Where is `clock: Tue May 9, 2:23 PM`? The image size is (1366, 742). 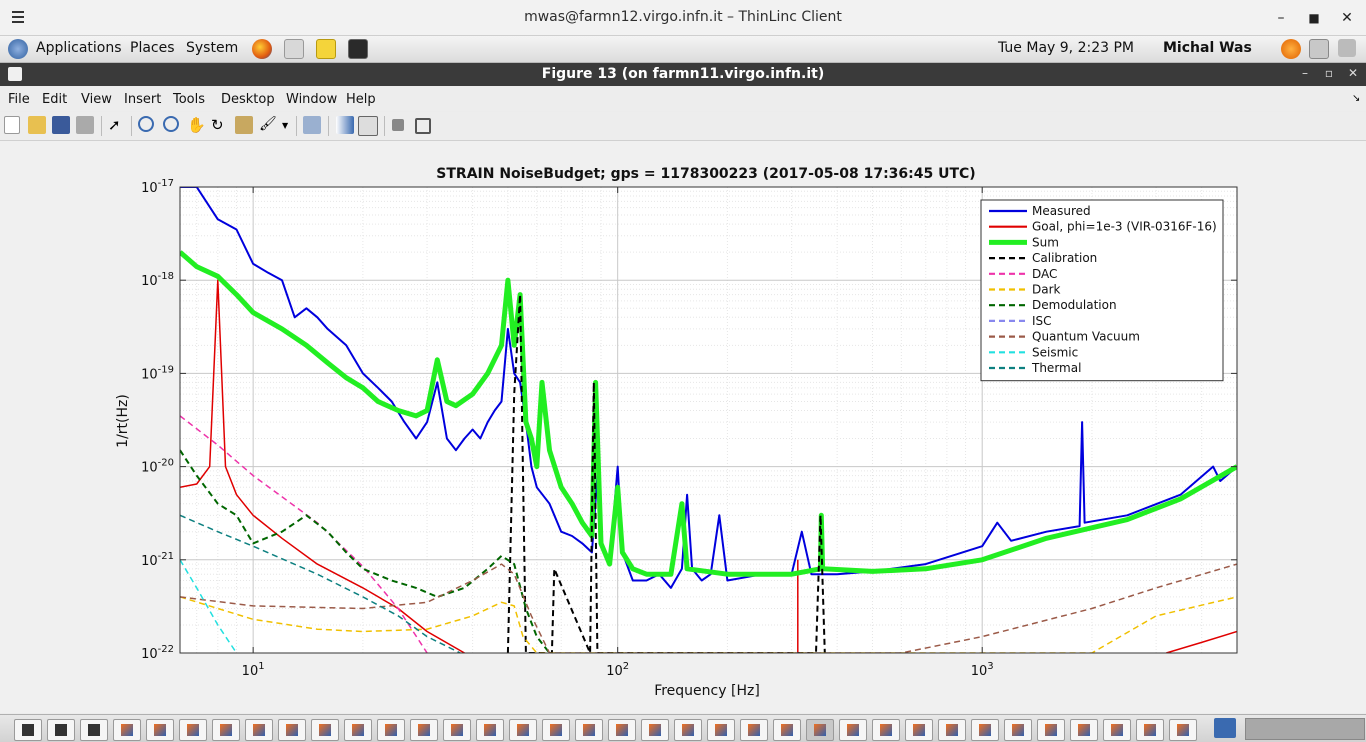
clock: Tue May 9, 2:23 PM is located at coordinates (1066, 48).